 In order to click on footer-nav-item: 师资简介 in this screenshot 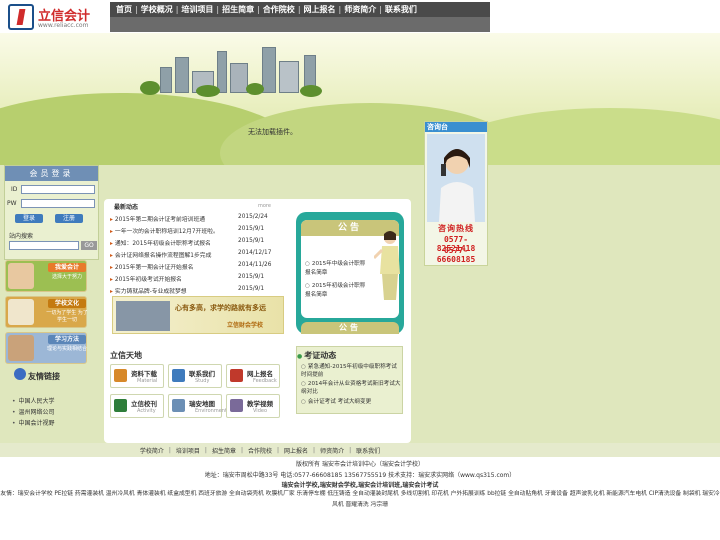, I will do `click(332, 450)`.